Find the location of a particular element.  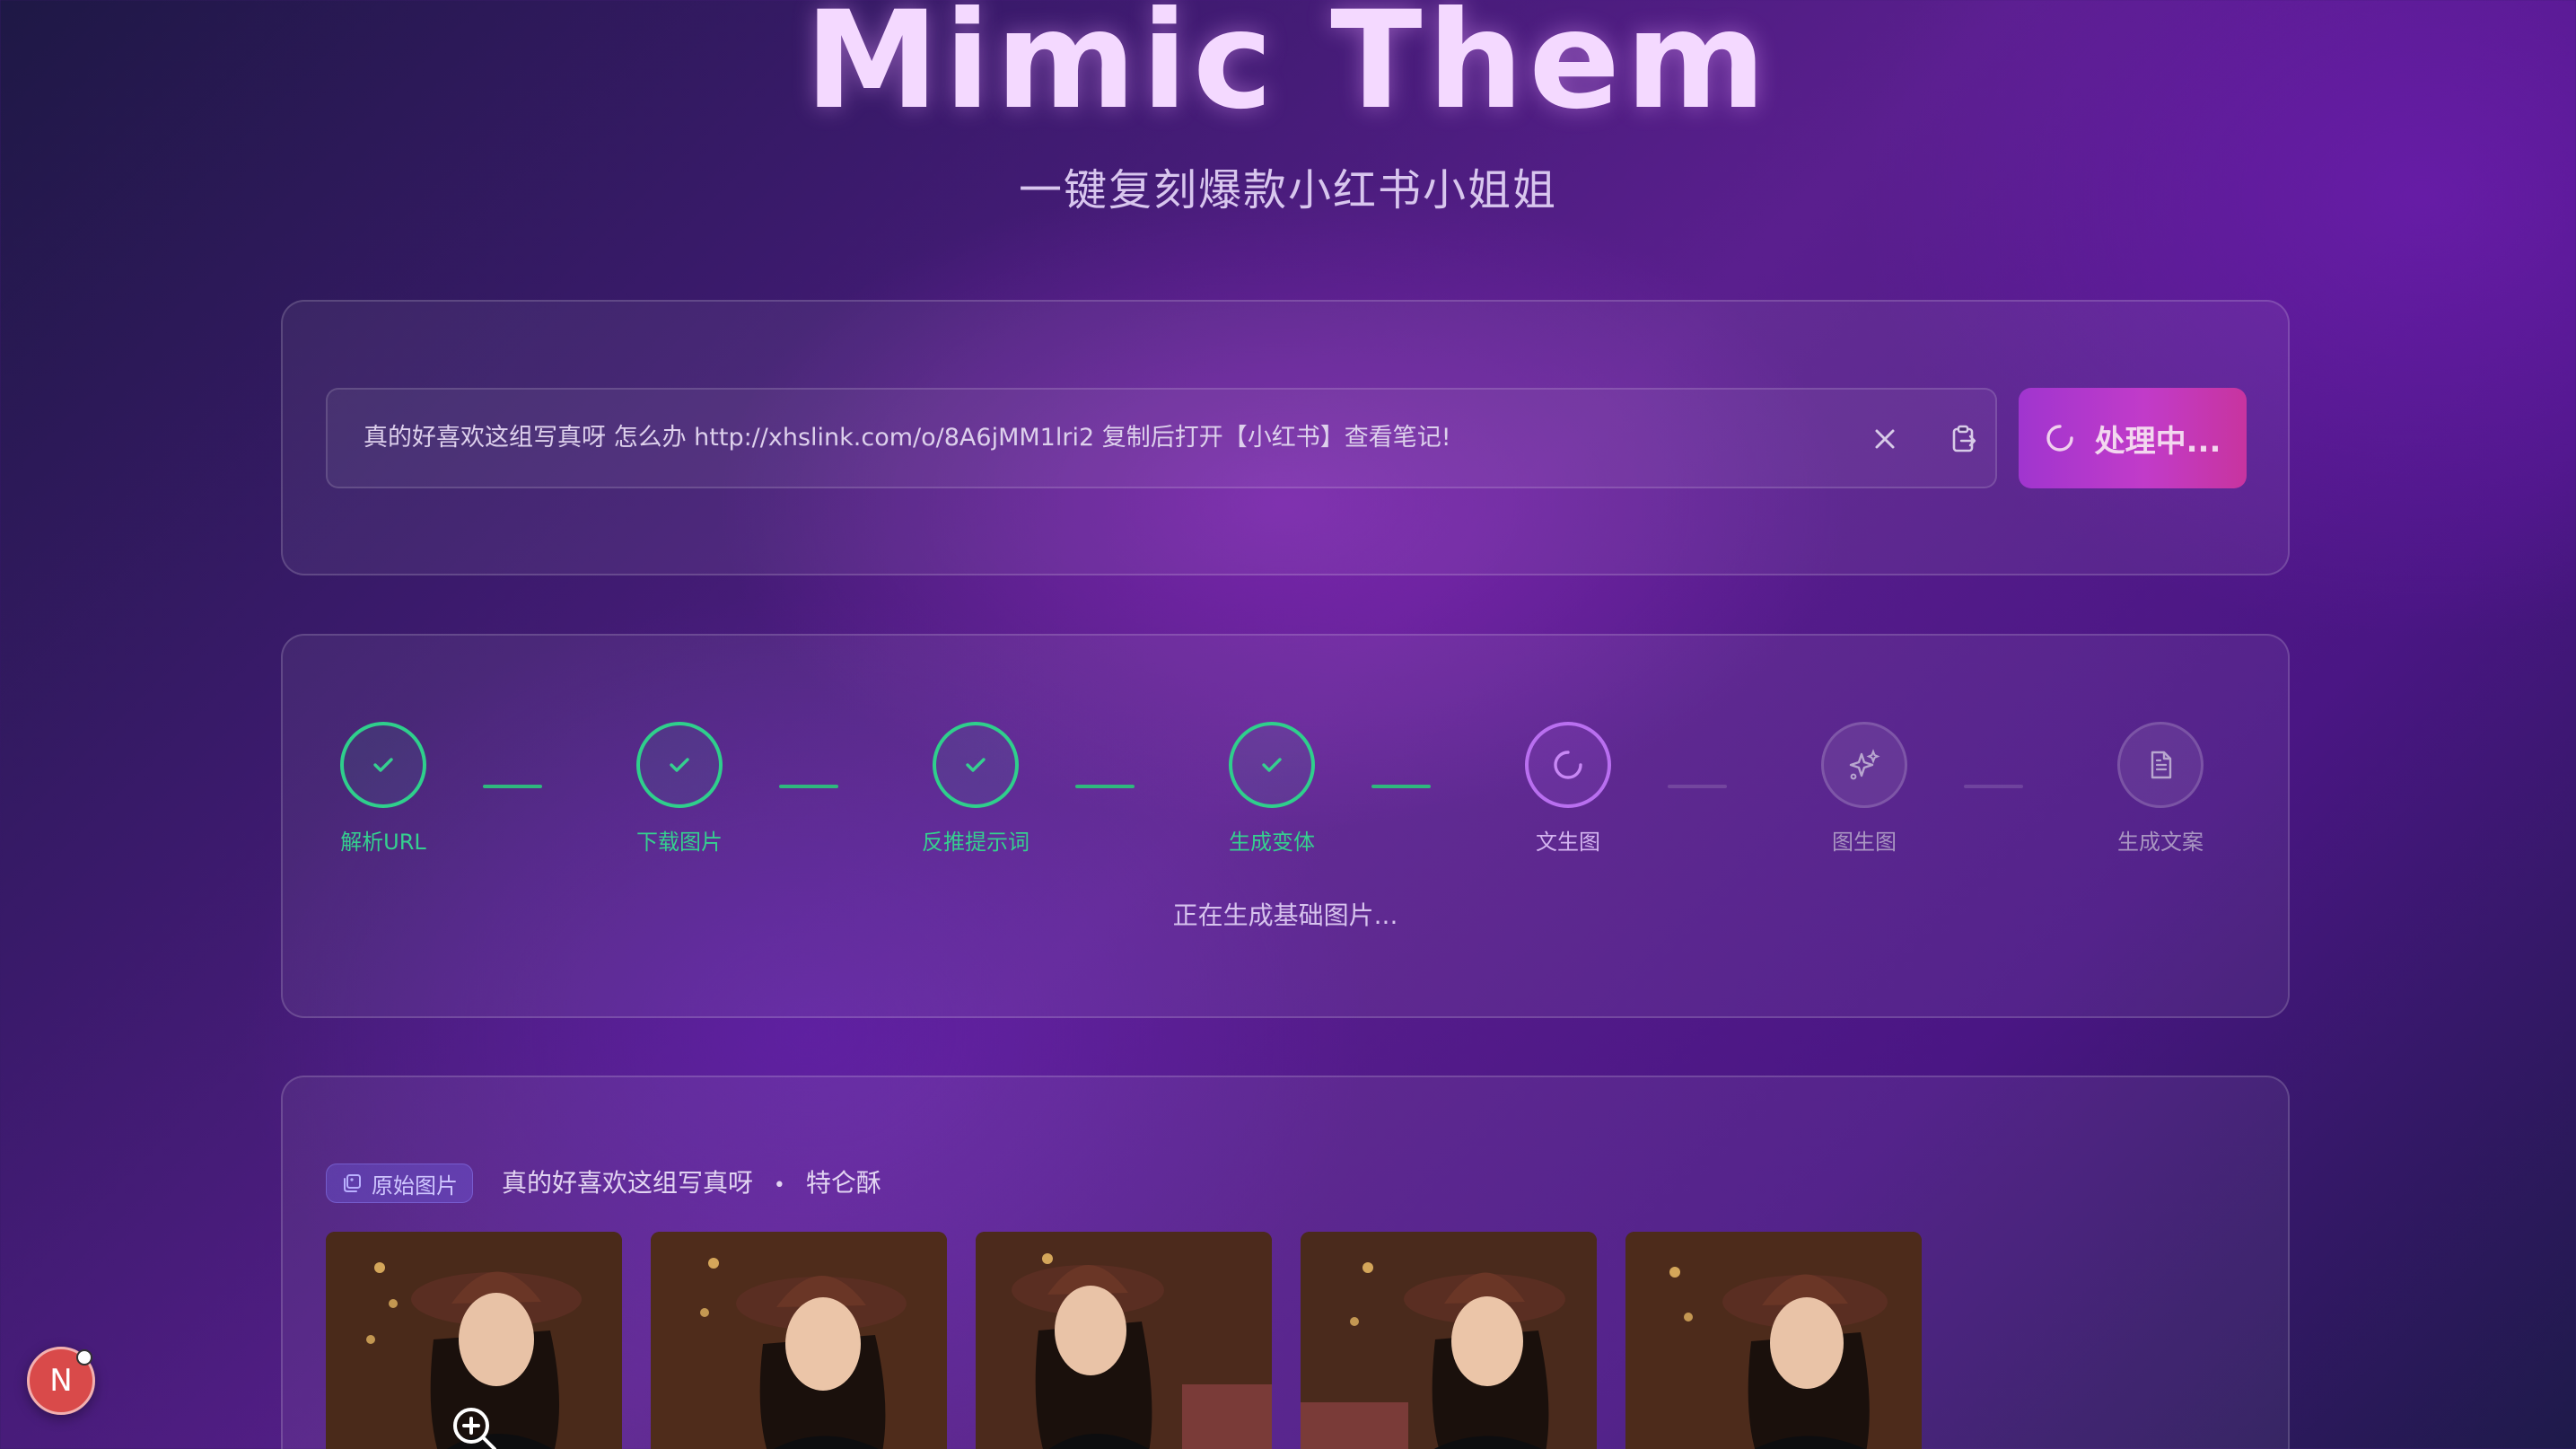

document-icon is located at coordinates (2161, 765).